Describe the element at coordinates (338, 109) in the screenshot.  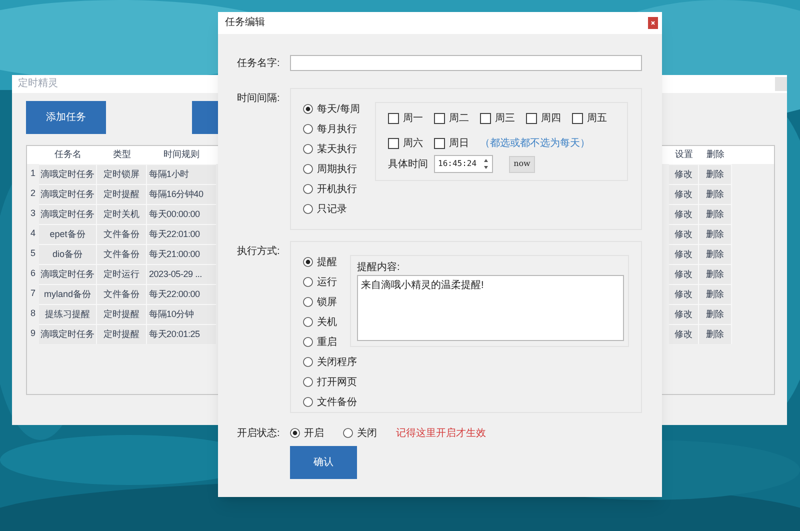
I see `radio-label: 每天/每周` at that location.